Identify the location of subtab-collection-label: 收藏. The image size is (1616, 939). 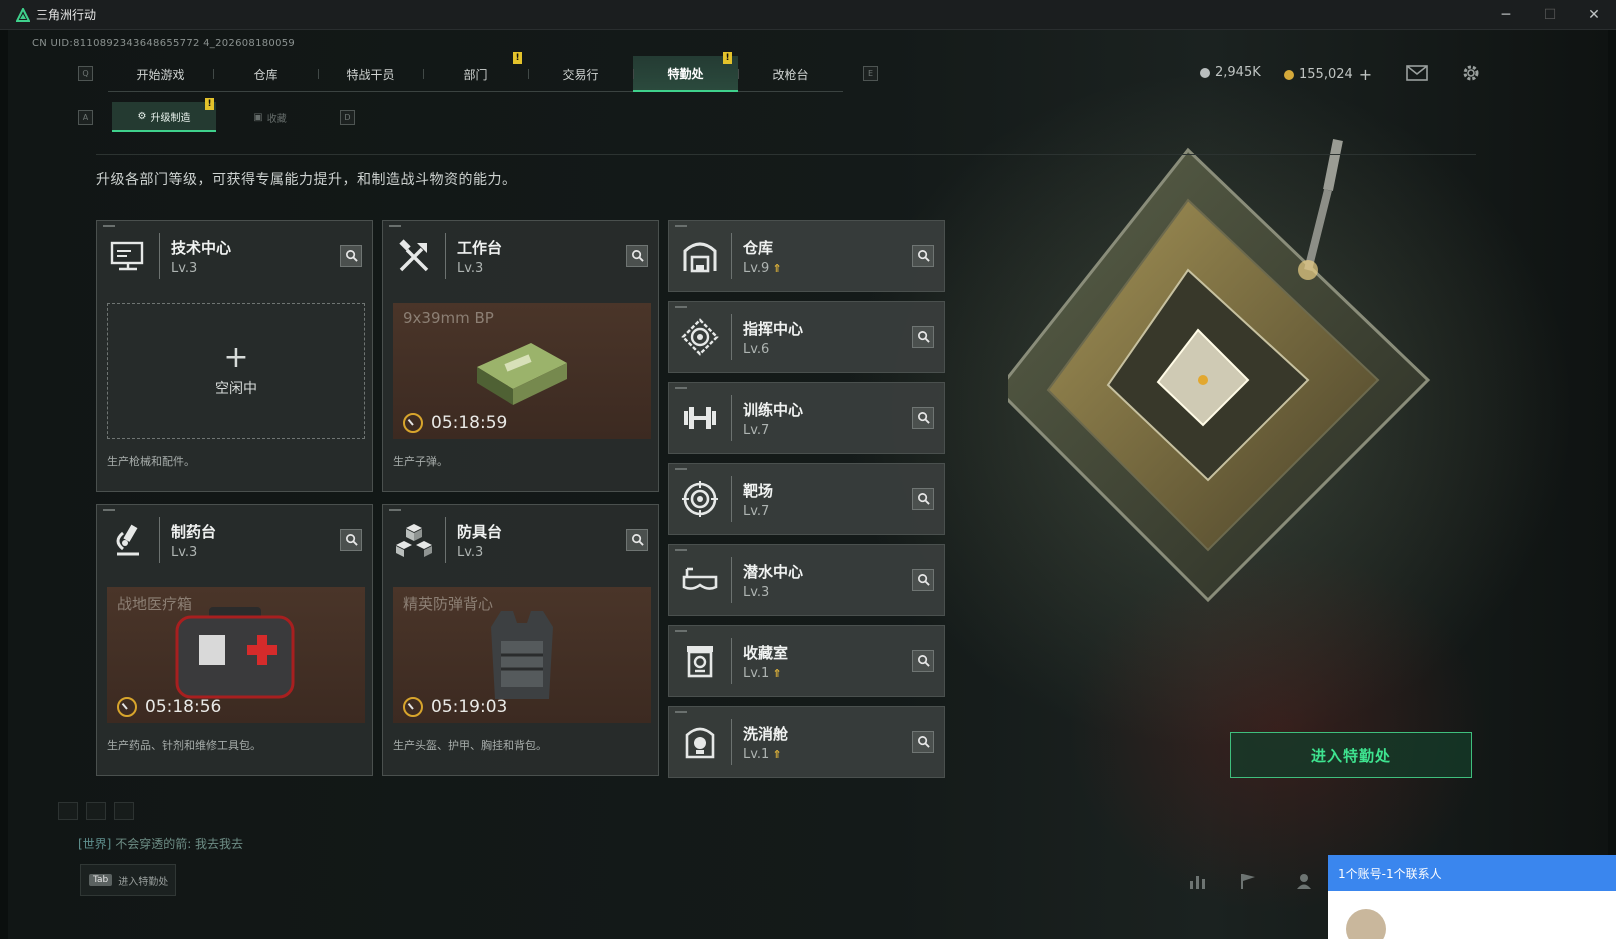
(276, 119).